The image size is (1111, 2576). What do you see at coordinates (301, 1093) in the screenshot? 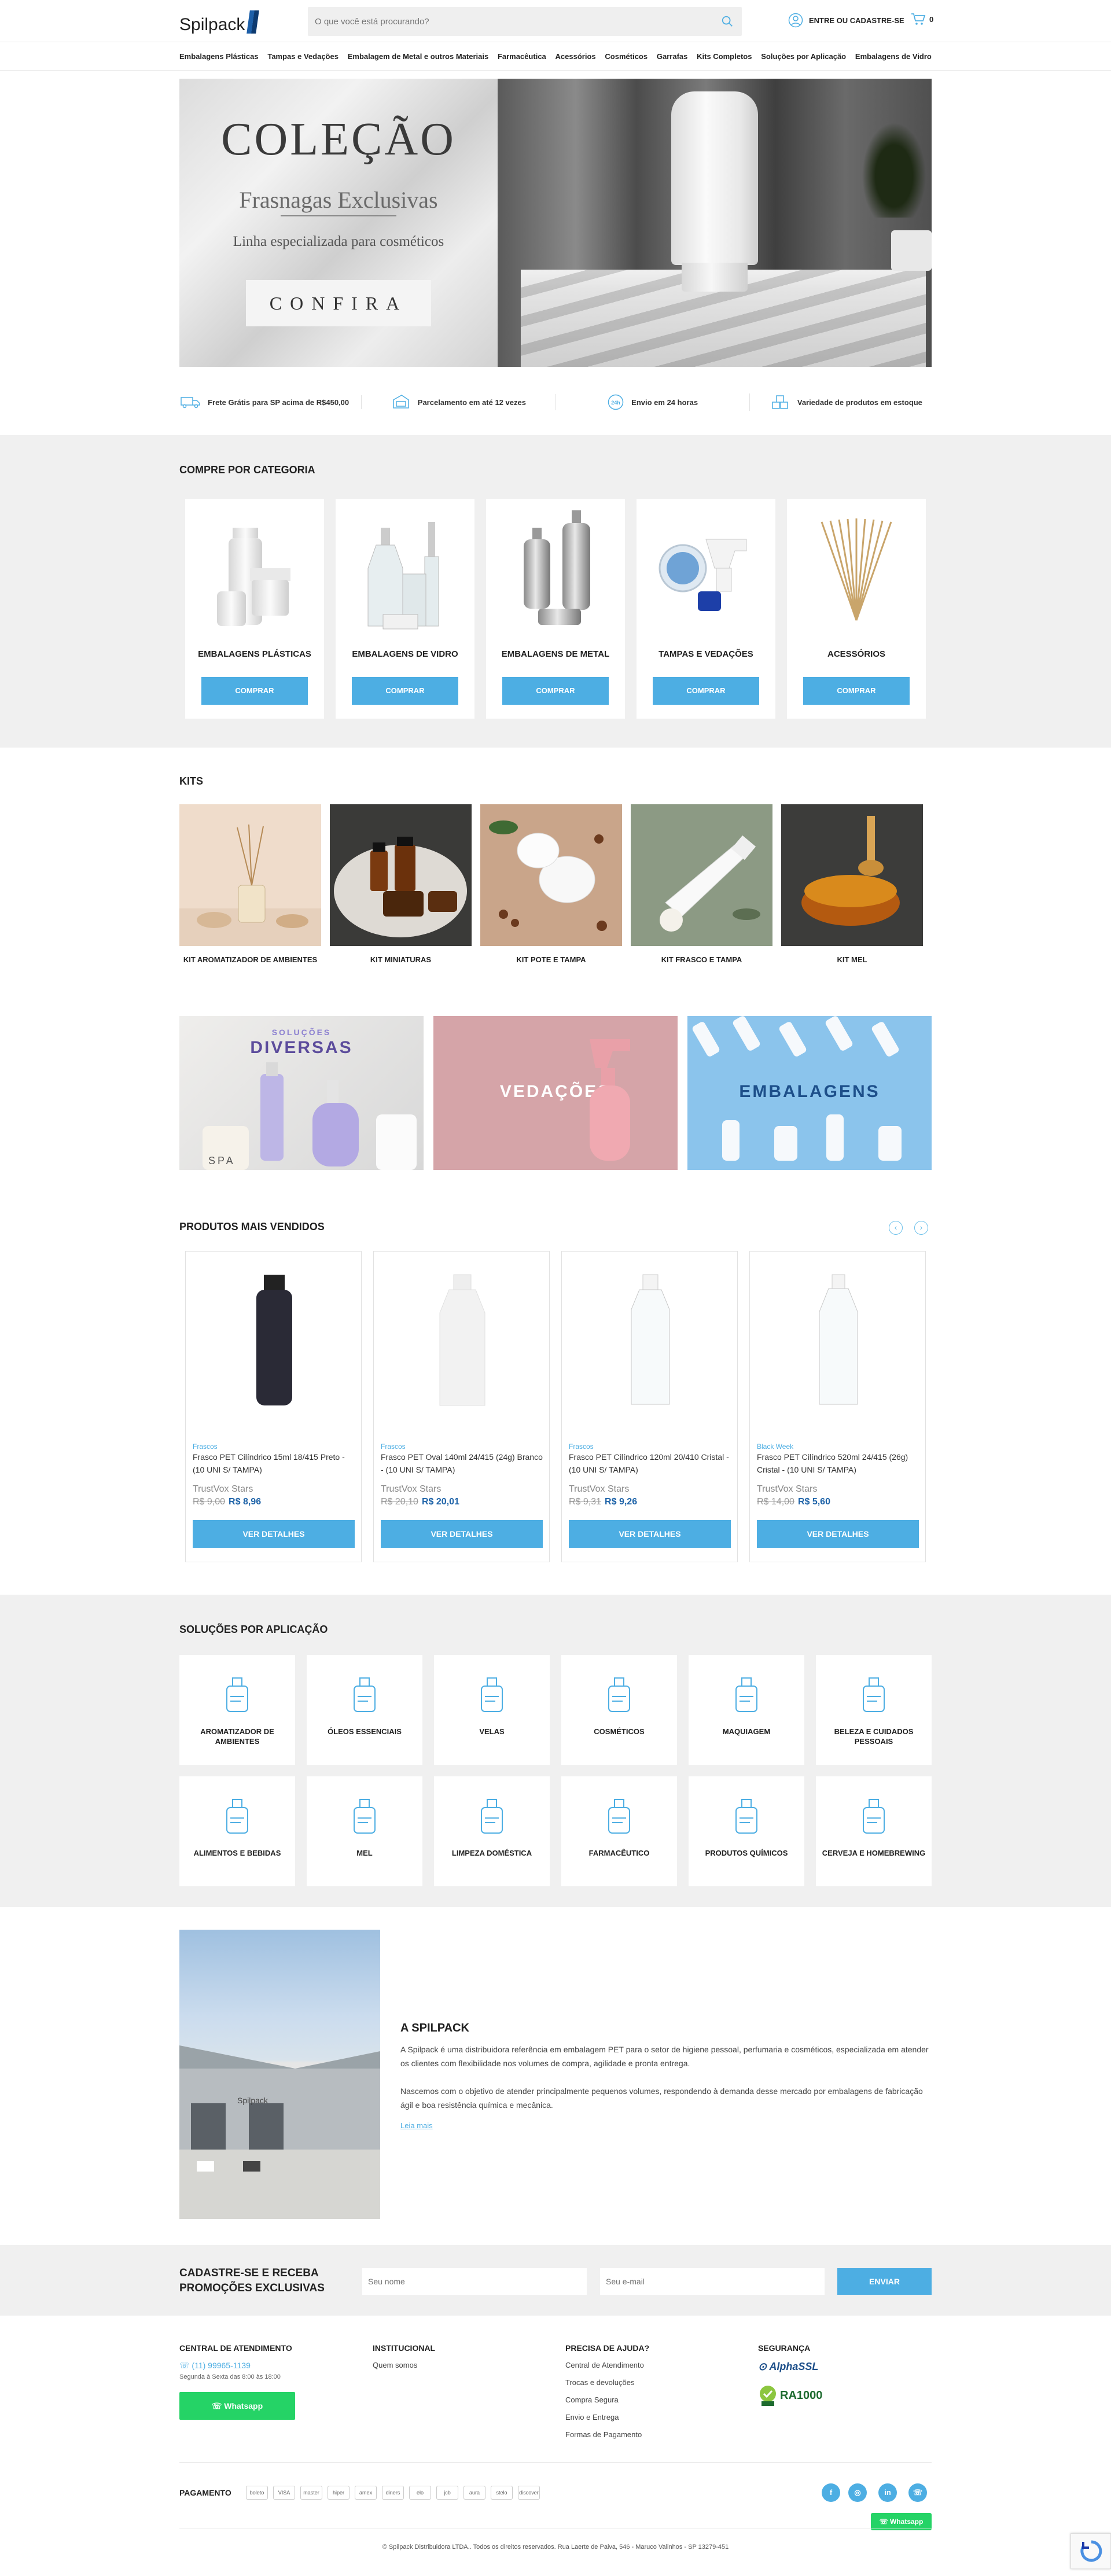
I see `promo-diverse-solutions: SOLUÇÕES DIVERSAS SPA` at bounding box center [301, 1093].